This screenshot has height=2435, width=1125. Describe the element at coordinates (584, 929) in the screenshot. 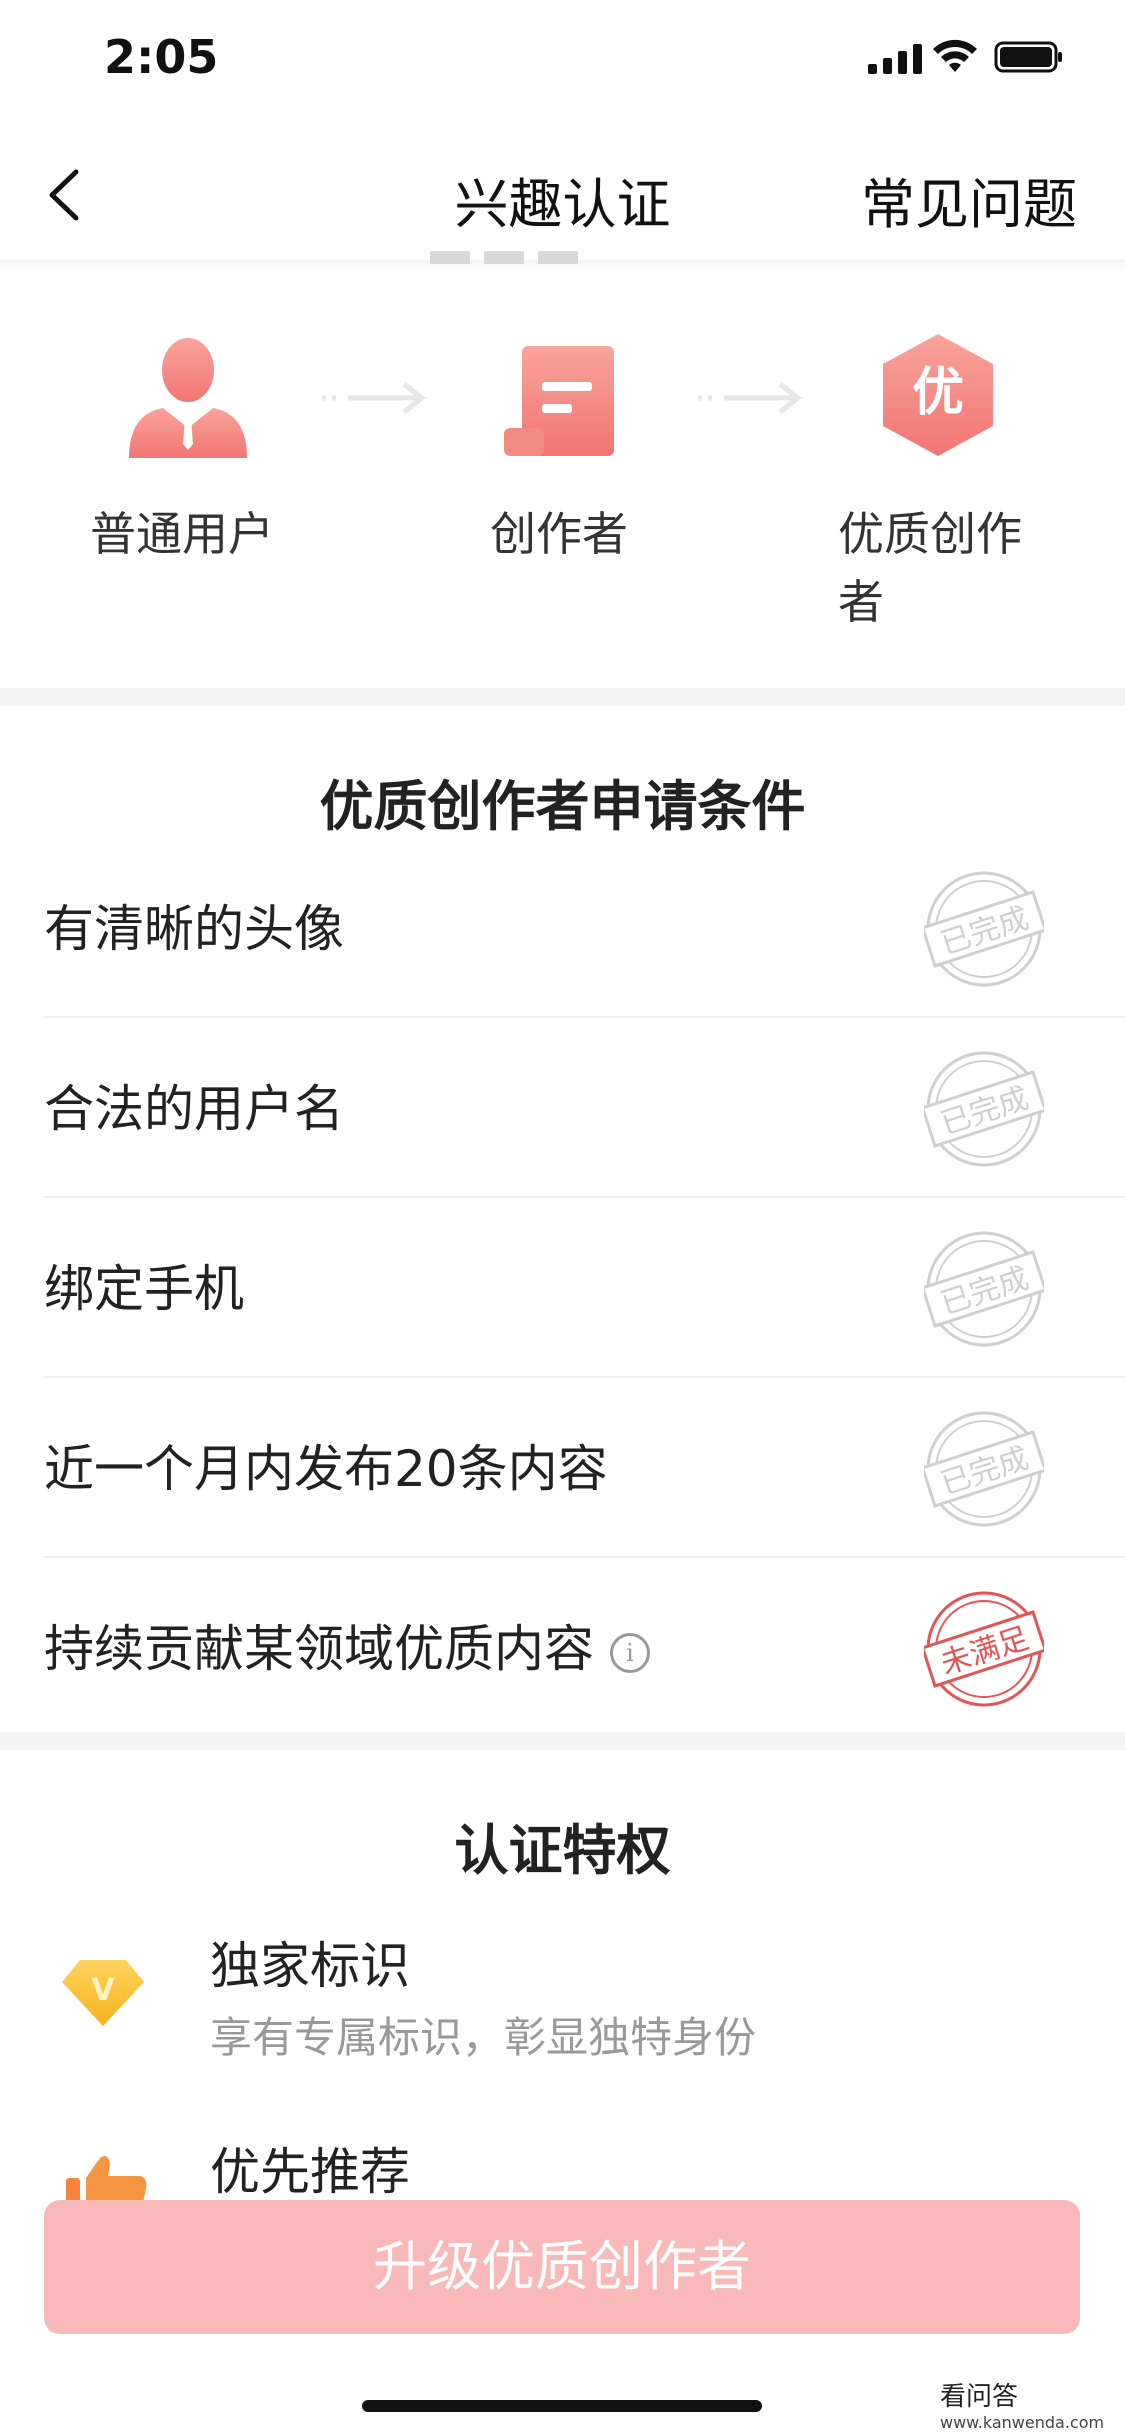

I see `condition-row: 有清晰的头像 已完成` at that location.